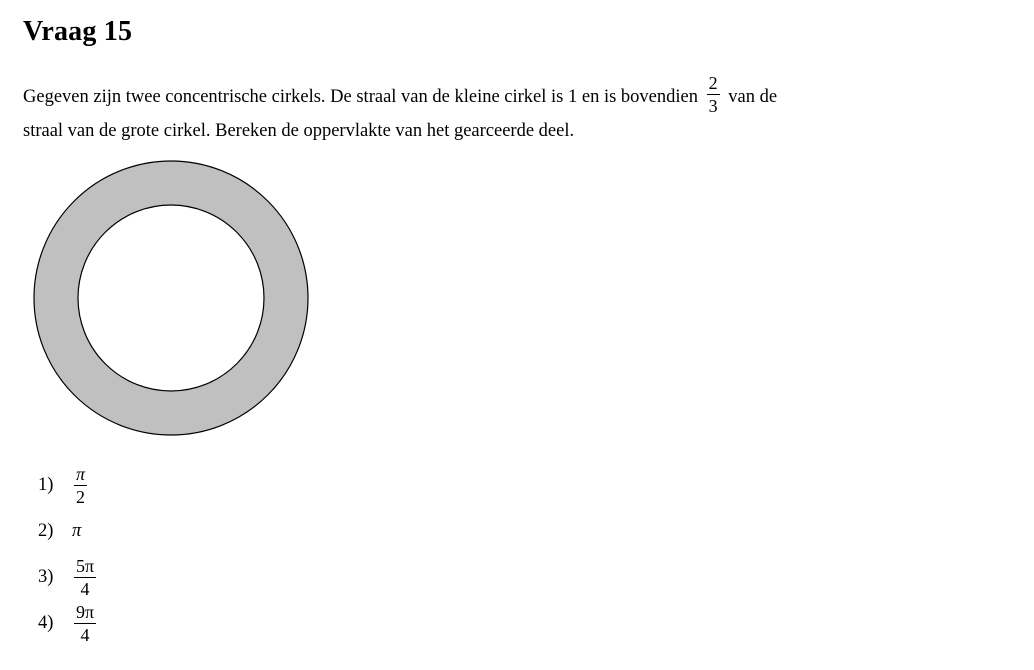 The image size is (1034, 670). Describe the element at coordinates (46, 622) in the screenshot. I see `option-label: 4)` at that location.